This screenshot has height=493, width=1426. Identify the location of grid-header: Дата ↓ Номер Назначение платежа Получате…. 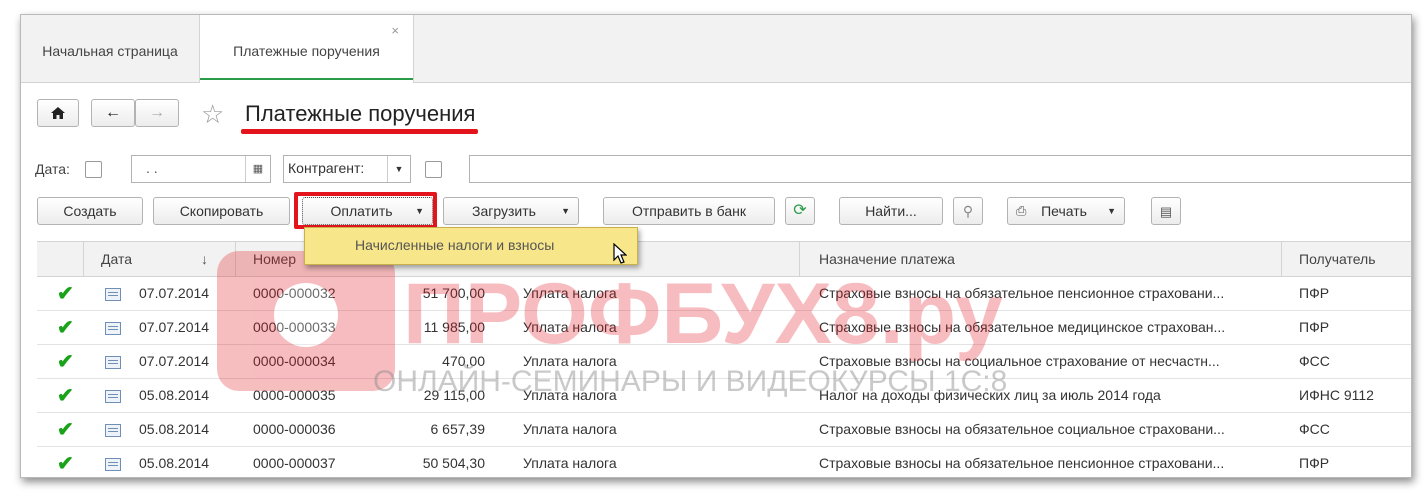
(724, 259).